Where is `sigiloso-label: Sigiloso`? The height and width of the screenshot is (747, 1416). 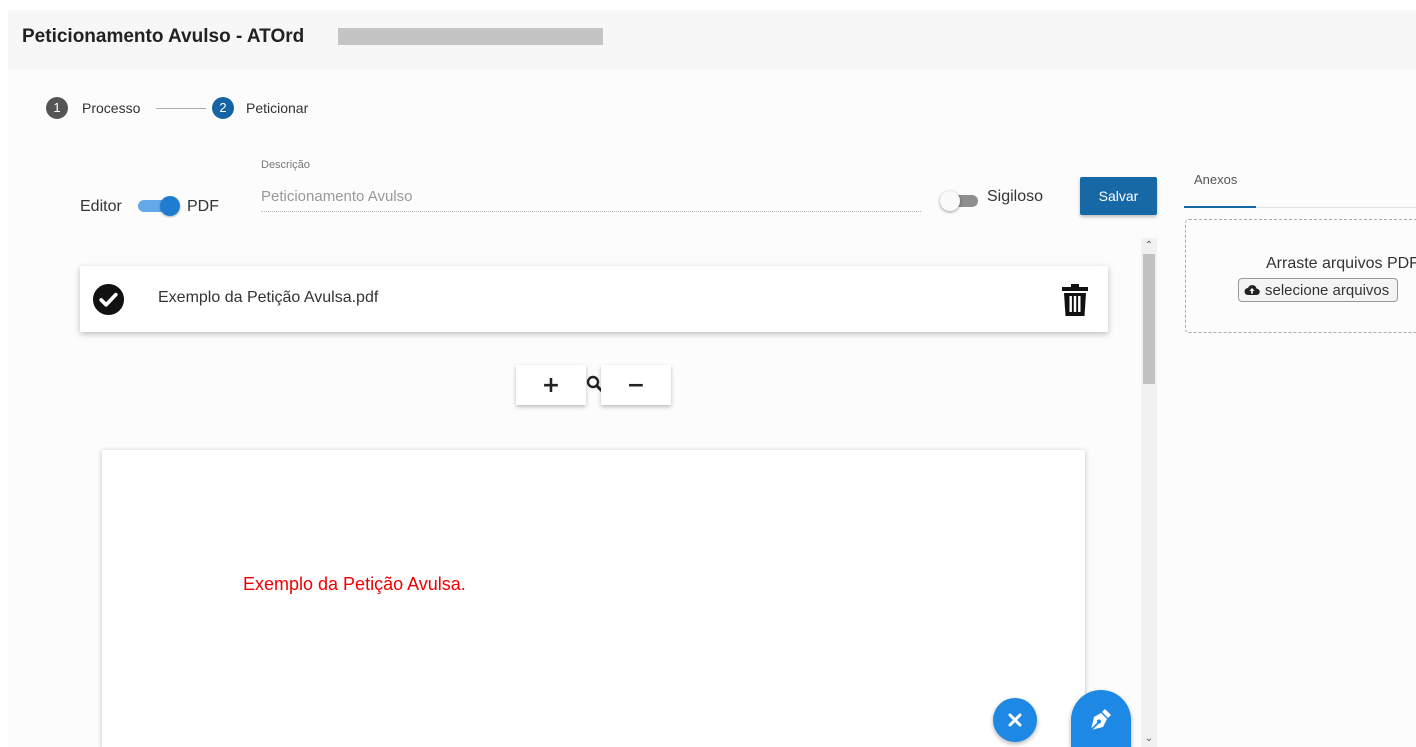 sigiloso-label: Sigiloso is located at coordinates (1015, 196).